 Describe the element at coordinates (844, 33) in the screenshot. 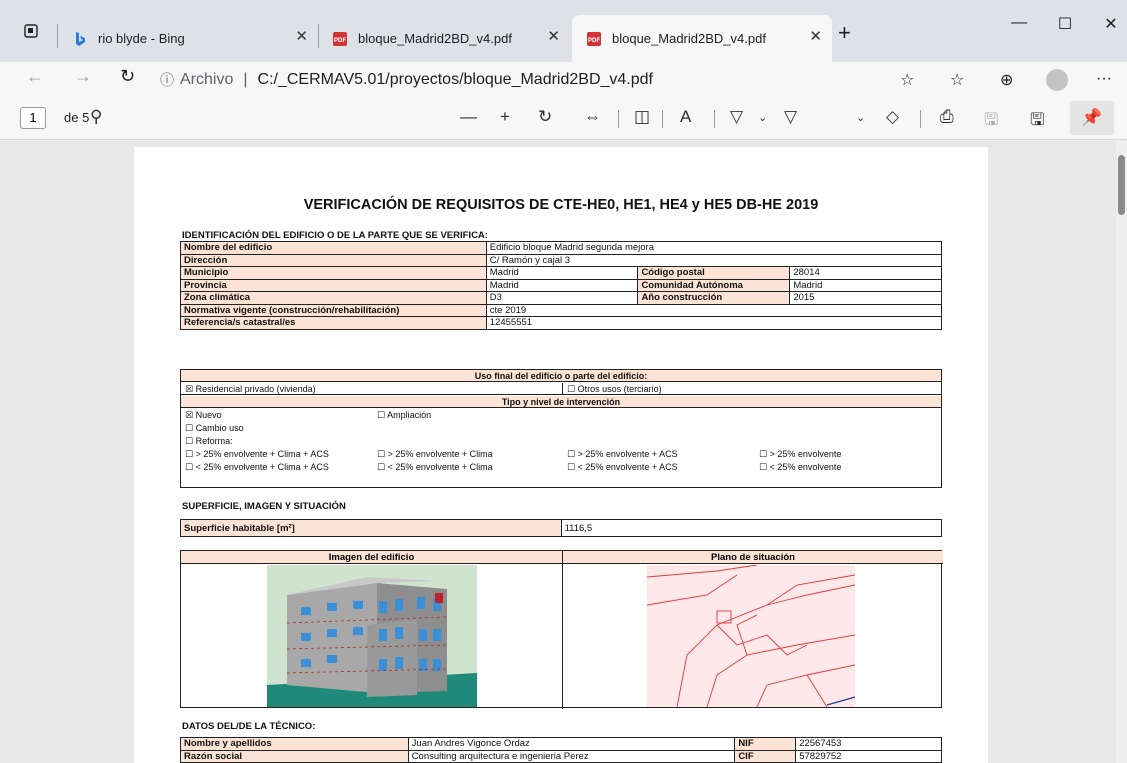

I see `new-tab-button: +` at that location.